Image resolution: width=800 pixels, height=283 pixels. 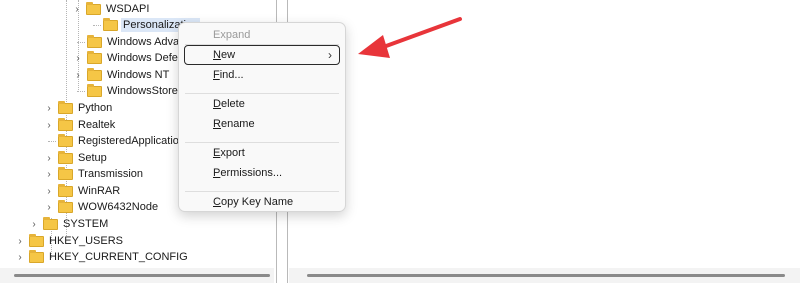 What do you see at coordinates (262, 35) in the screenshot?
I see `menu-item-expand: Expand` at bounding box center [262, 35].